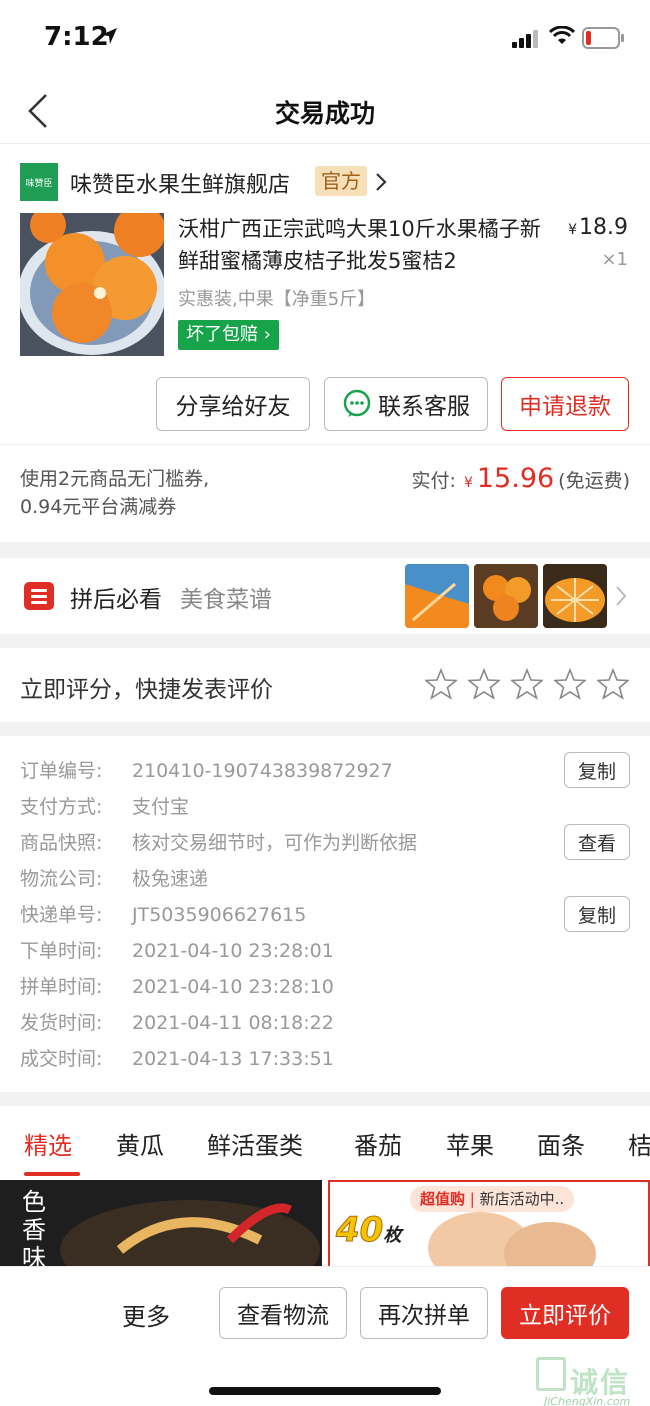 This screenshot has width=650, height=1406. Describe the element at coordinates (392, 1235) in the screenshot. I see `promo-unit: 枚` at that location.